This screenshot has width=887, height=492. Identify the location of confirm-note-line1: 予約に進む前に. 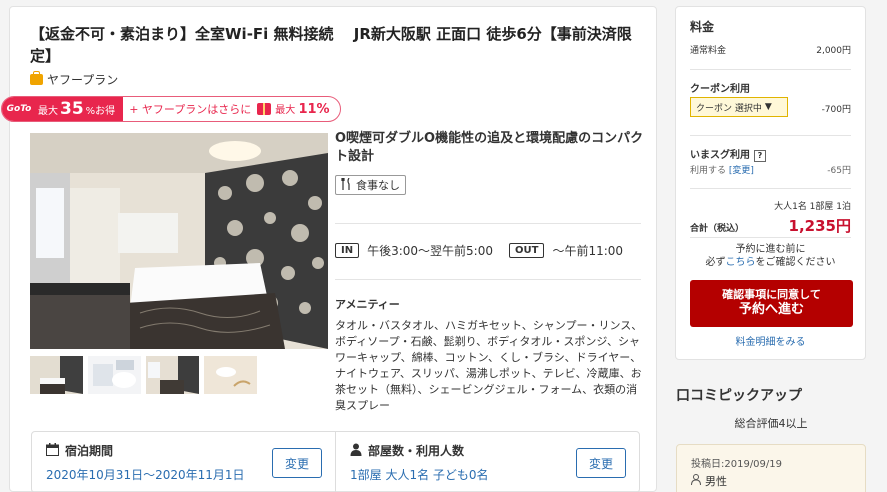
(770, 249).